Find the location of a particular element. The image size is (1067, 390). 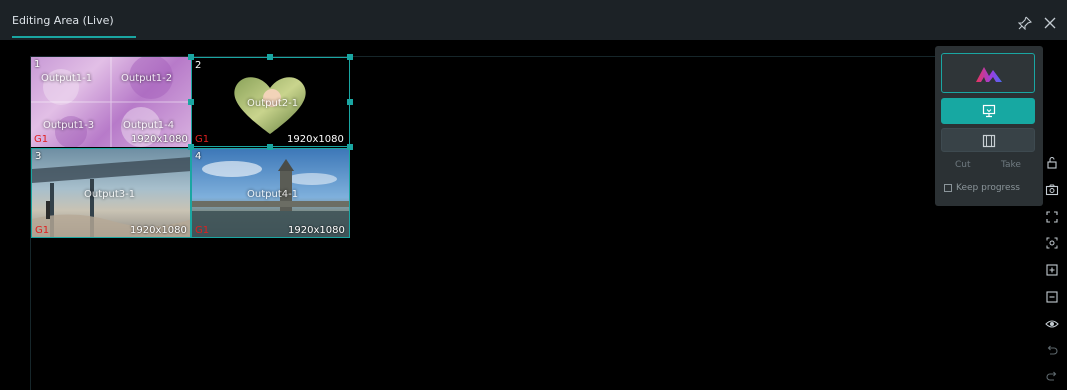

undo-icon is located at coordinates (1052, 351).